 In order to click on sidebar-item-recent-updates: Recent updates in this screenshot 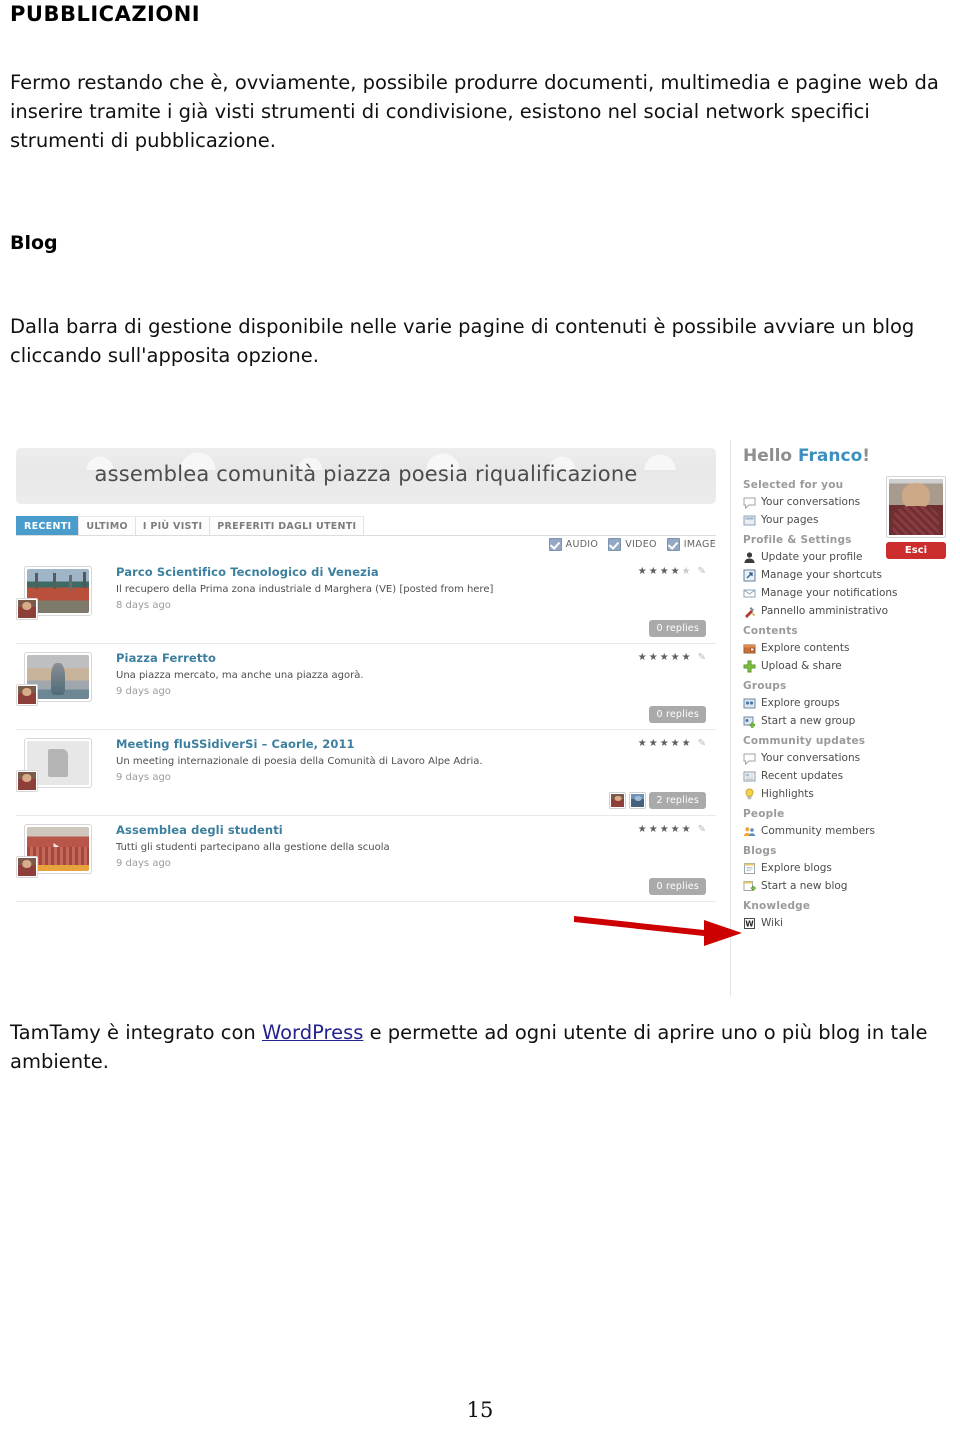, I will do `click(843, 776)`.